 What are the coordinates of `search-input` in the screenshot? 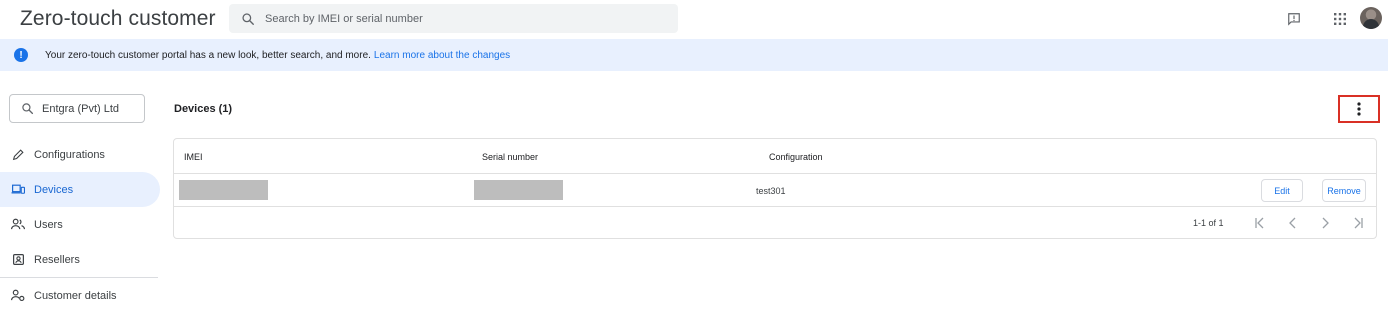 It's located at (455, 18).